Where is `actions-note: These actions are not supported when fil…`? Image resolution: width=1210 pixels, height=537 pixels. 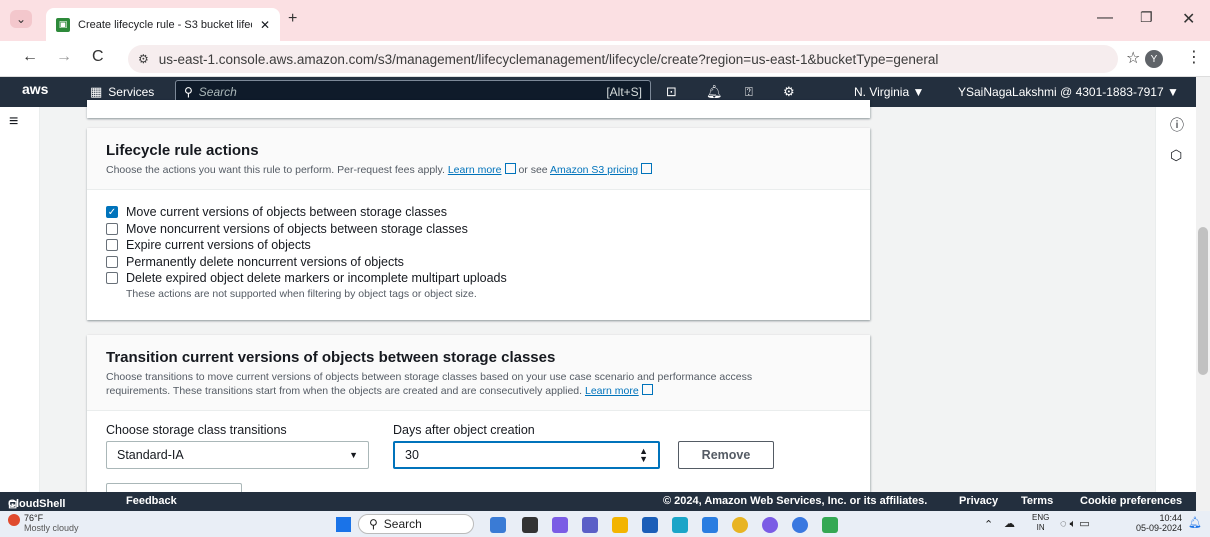
actions-note: These actions are not supported when fil… is located at coordinates (301, 293).